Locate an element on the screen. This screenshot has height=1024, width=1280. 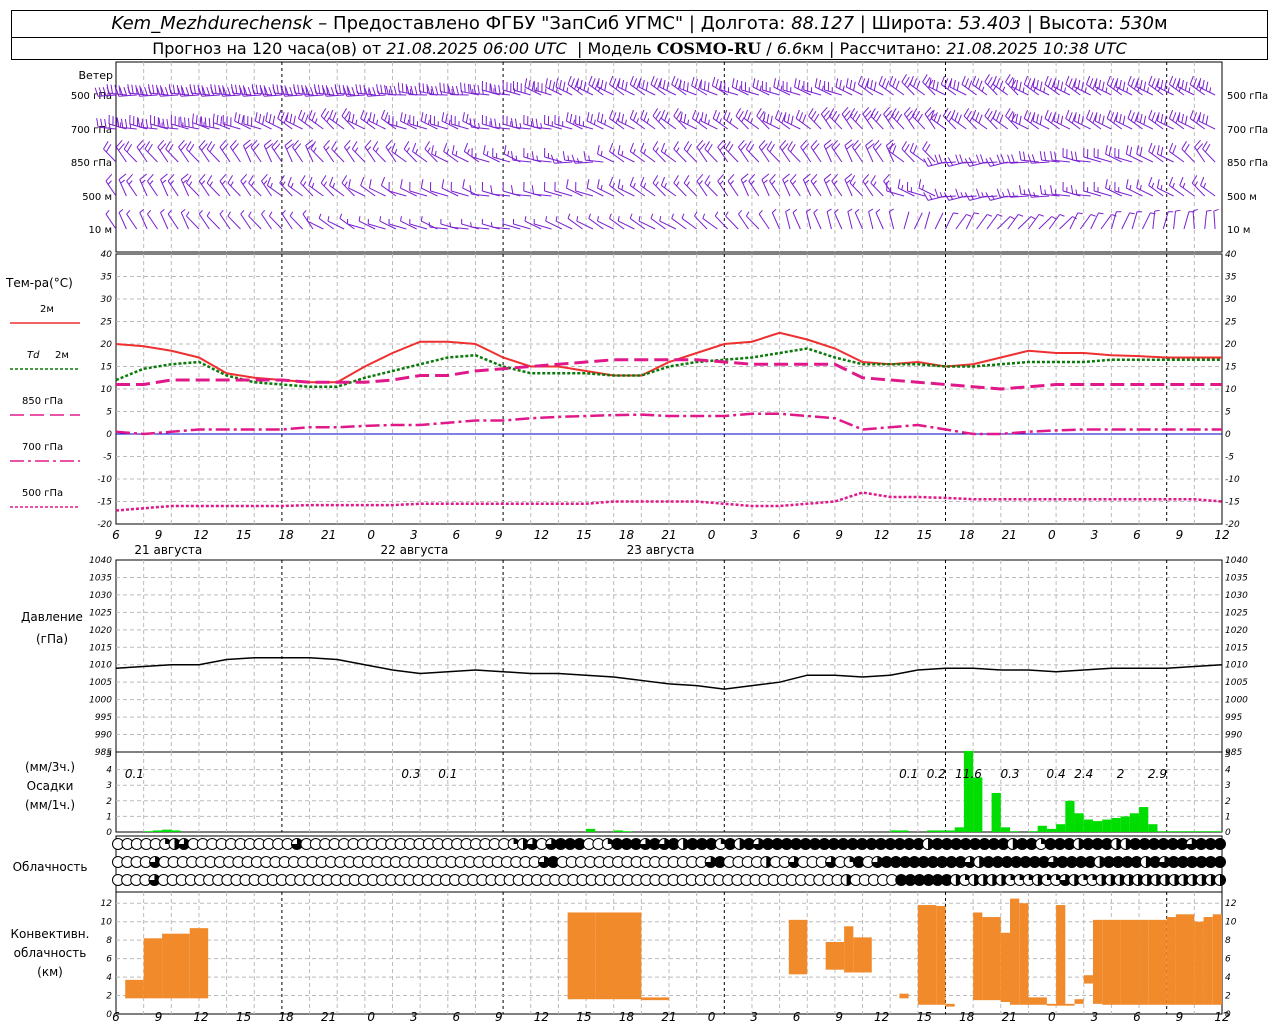
precip-tick-left: 5 is located at coordinates (109, 755).